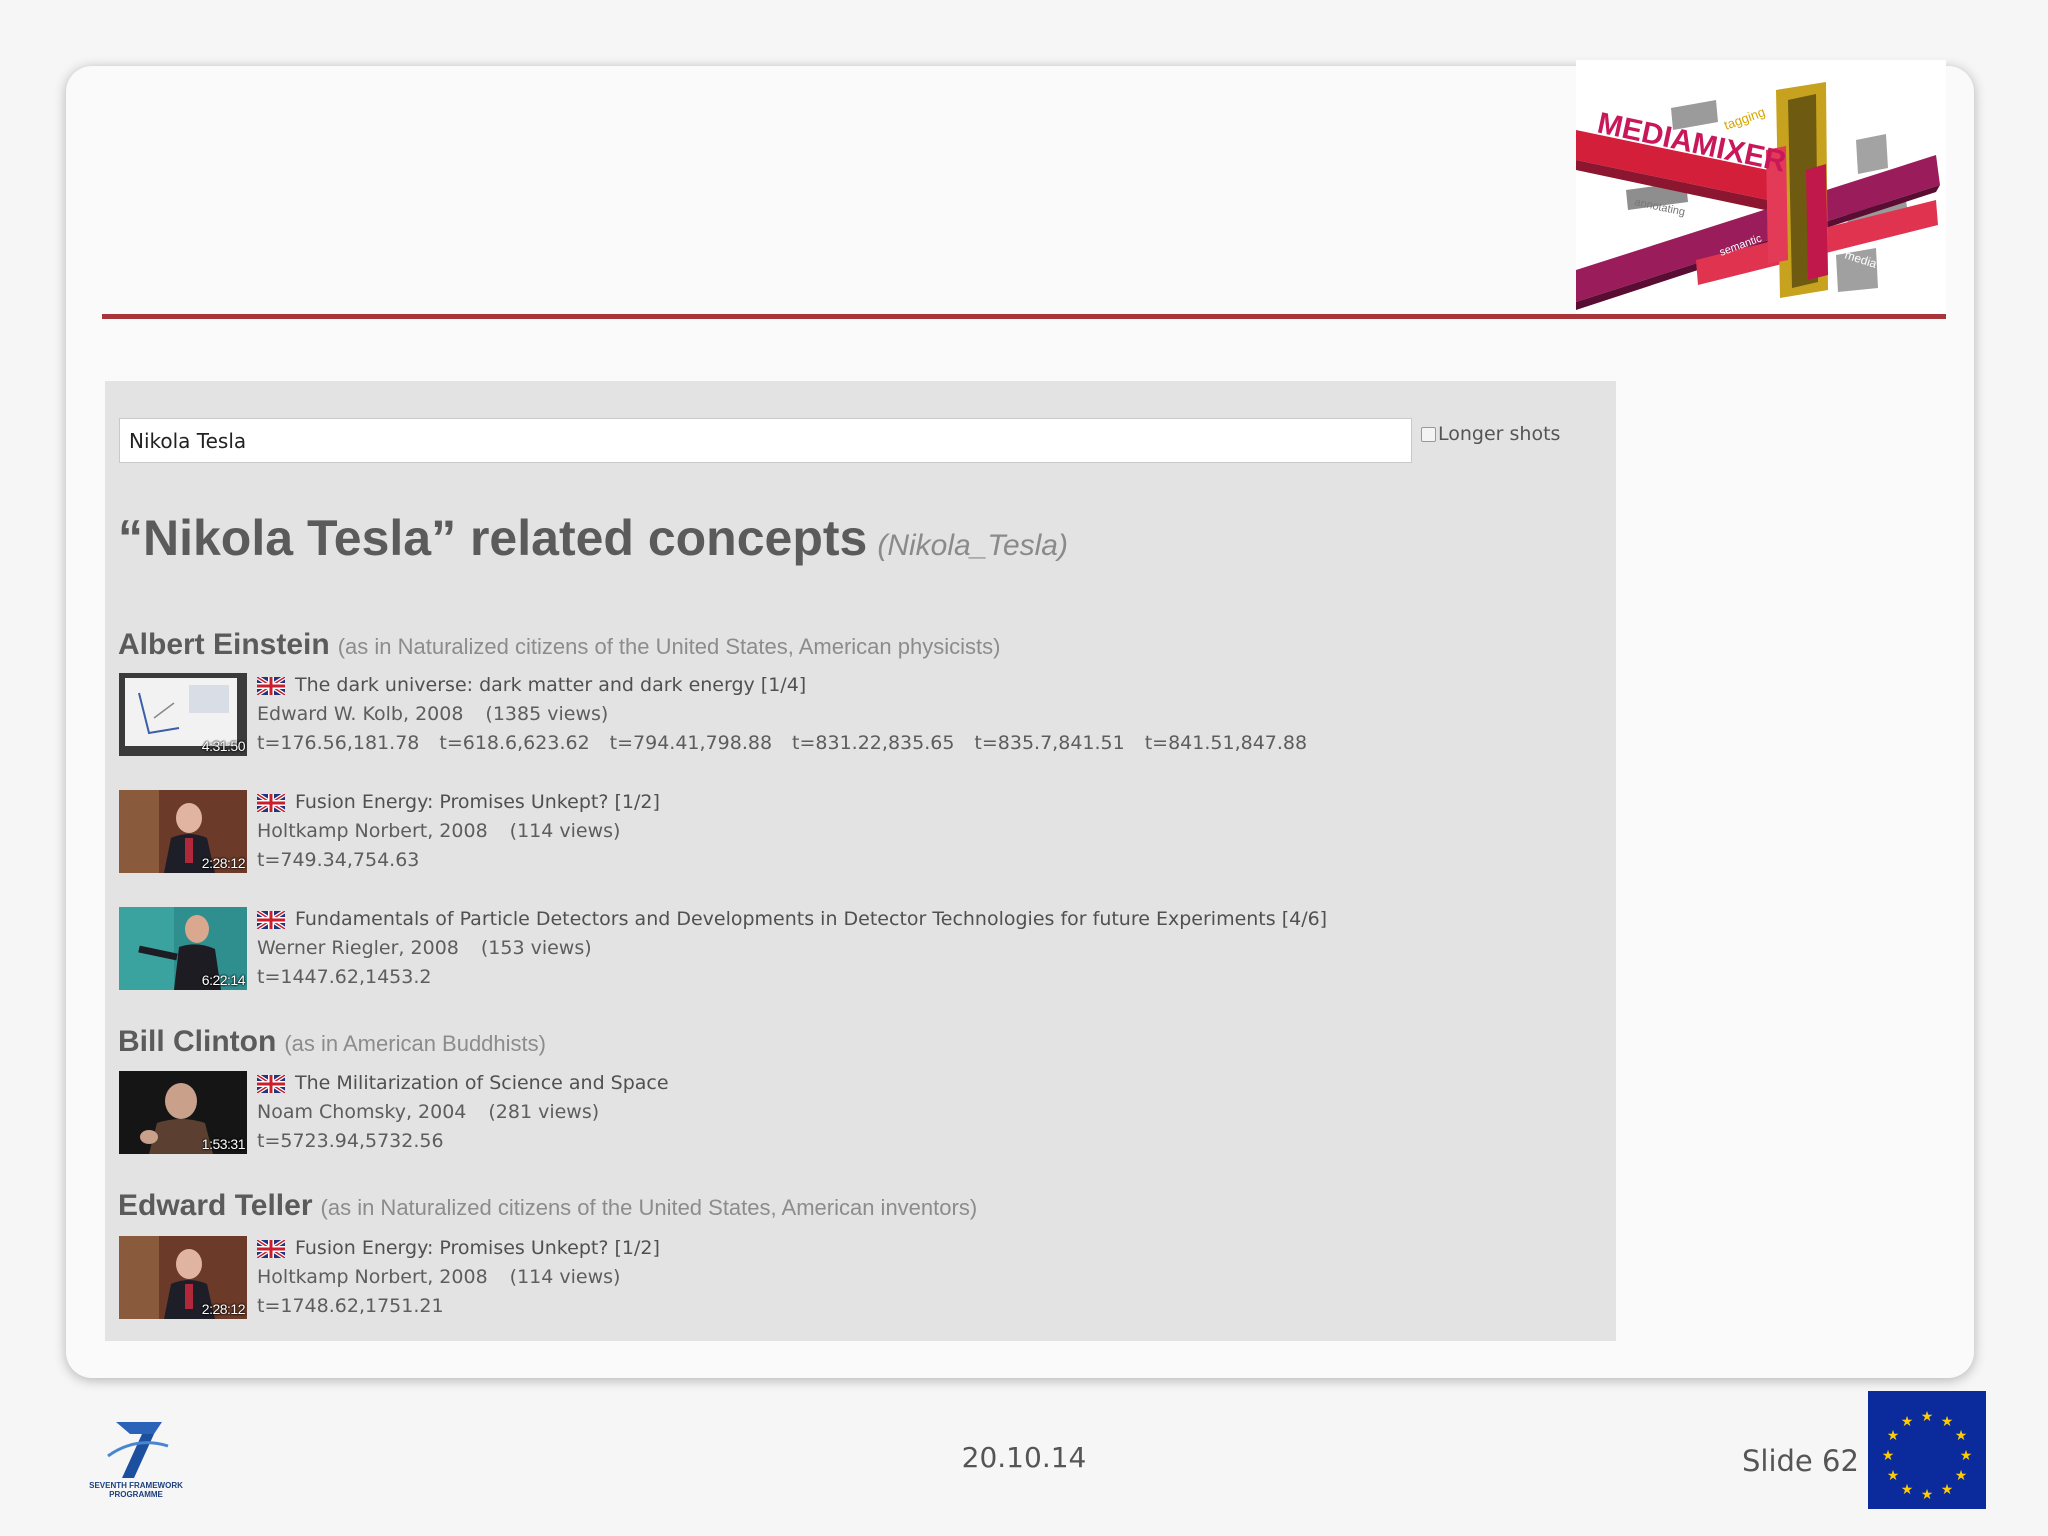 Image resolution: width=2048 pixels, height=1536 pixels. Describe the element at coordinates (1024, 316) in the screenshot. I see `header-rule` at that location.